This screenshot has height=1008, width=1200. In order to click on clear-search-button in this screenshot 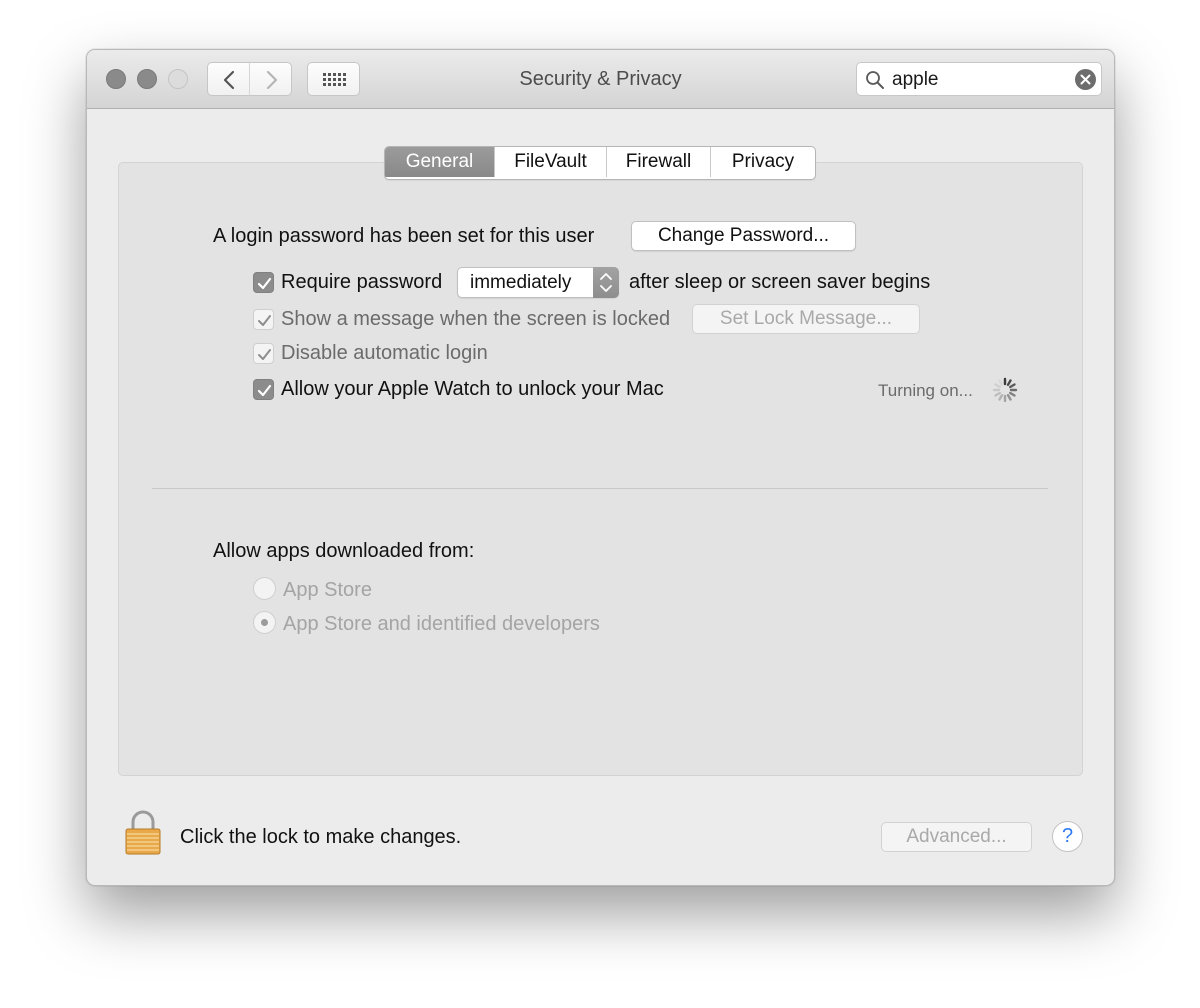, I will do `click(1085, 79)`.